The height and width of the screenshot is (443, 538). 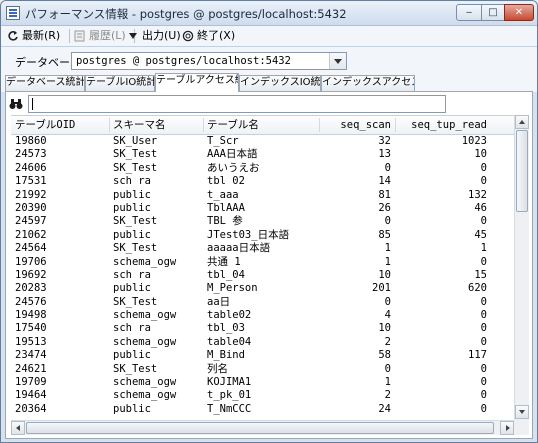 I want to click on table-row: 17540 sch ra tbl_03 10 0, so click(x=263, y=328).